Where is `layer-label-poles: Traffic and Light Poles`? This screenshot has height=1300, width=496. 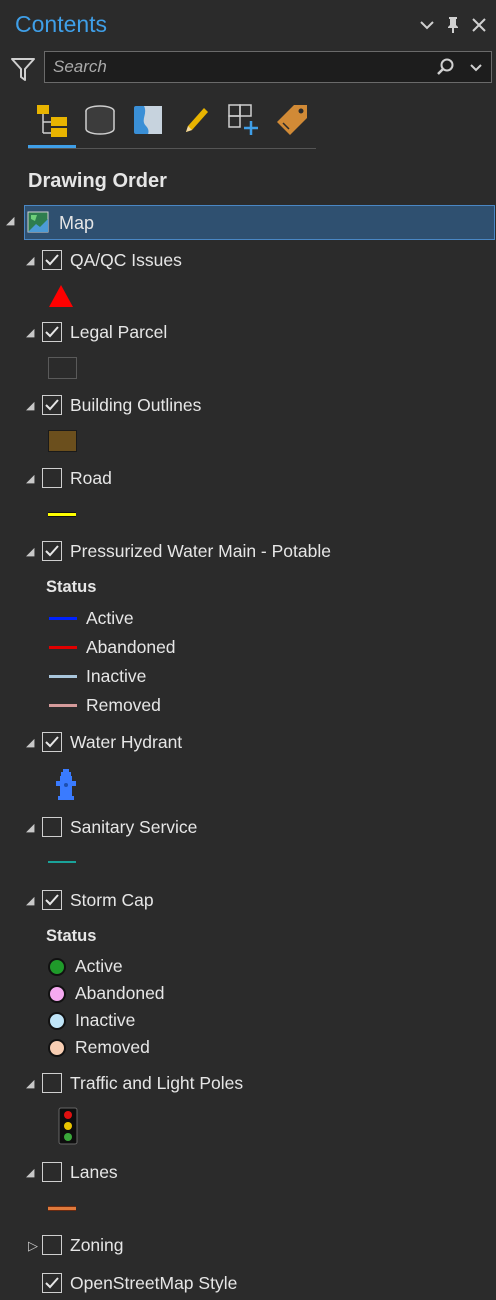 layer-label-poles: Traffic and Light Poles is located at coordinates (157, 1083).